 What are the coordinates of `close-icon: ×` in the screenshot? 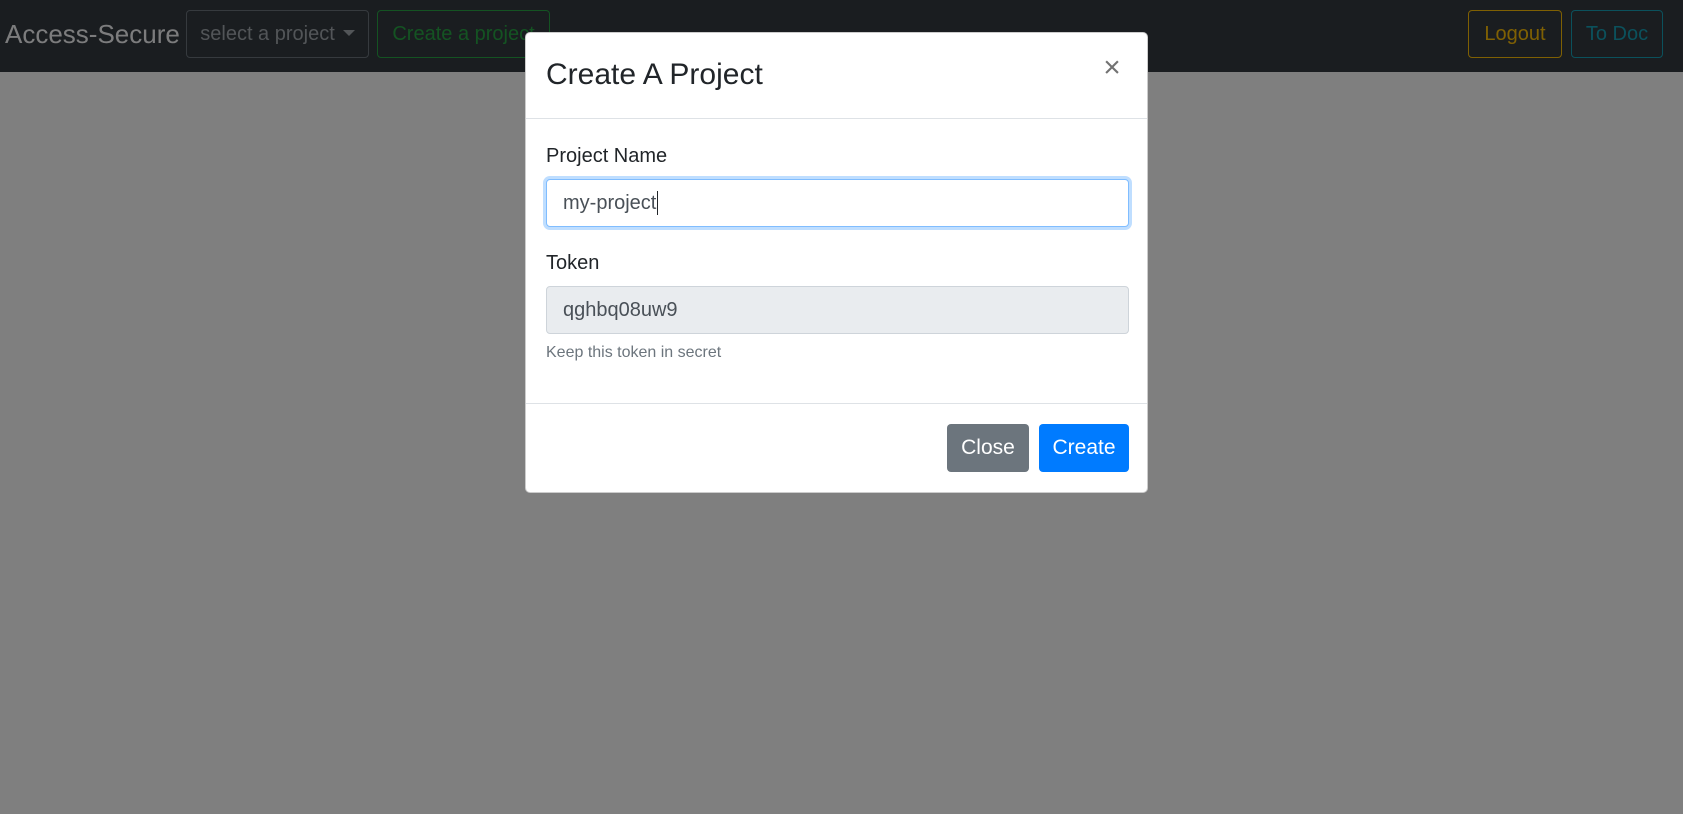 It's located at (1112, 68).